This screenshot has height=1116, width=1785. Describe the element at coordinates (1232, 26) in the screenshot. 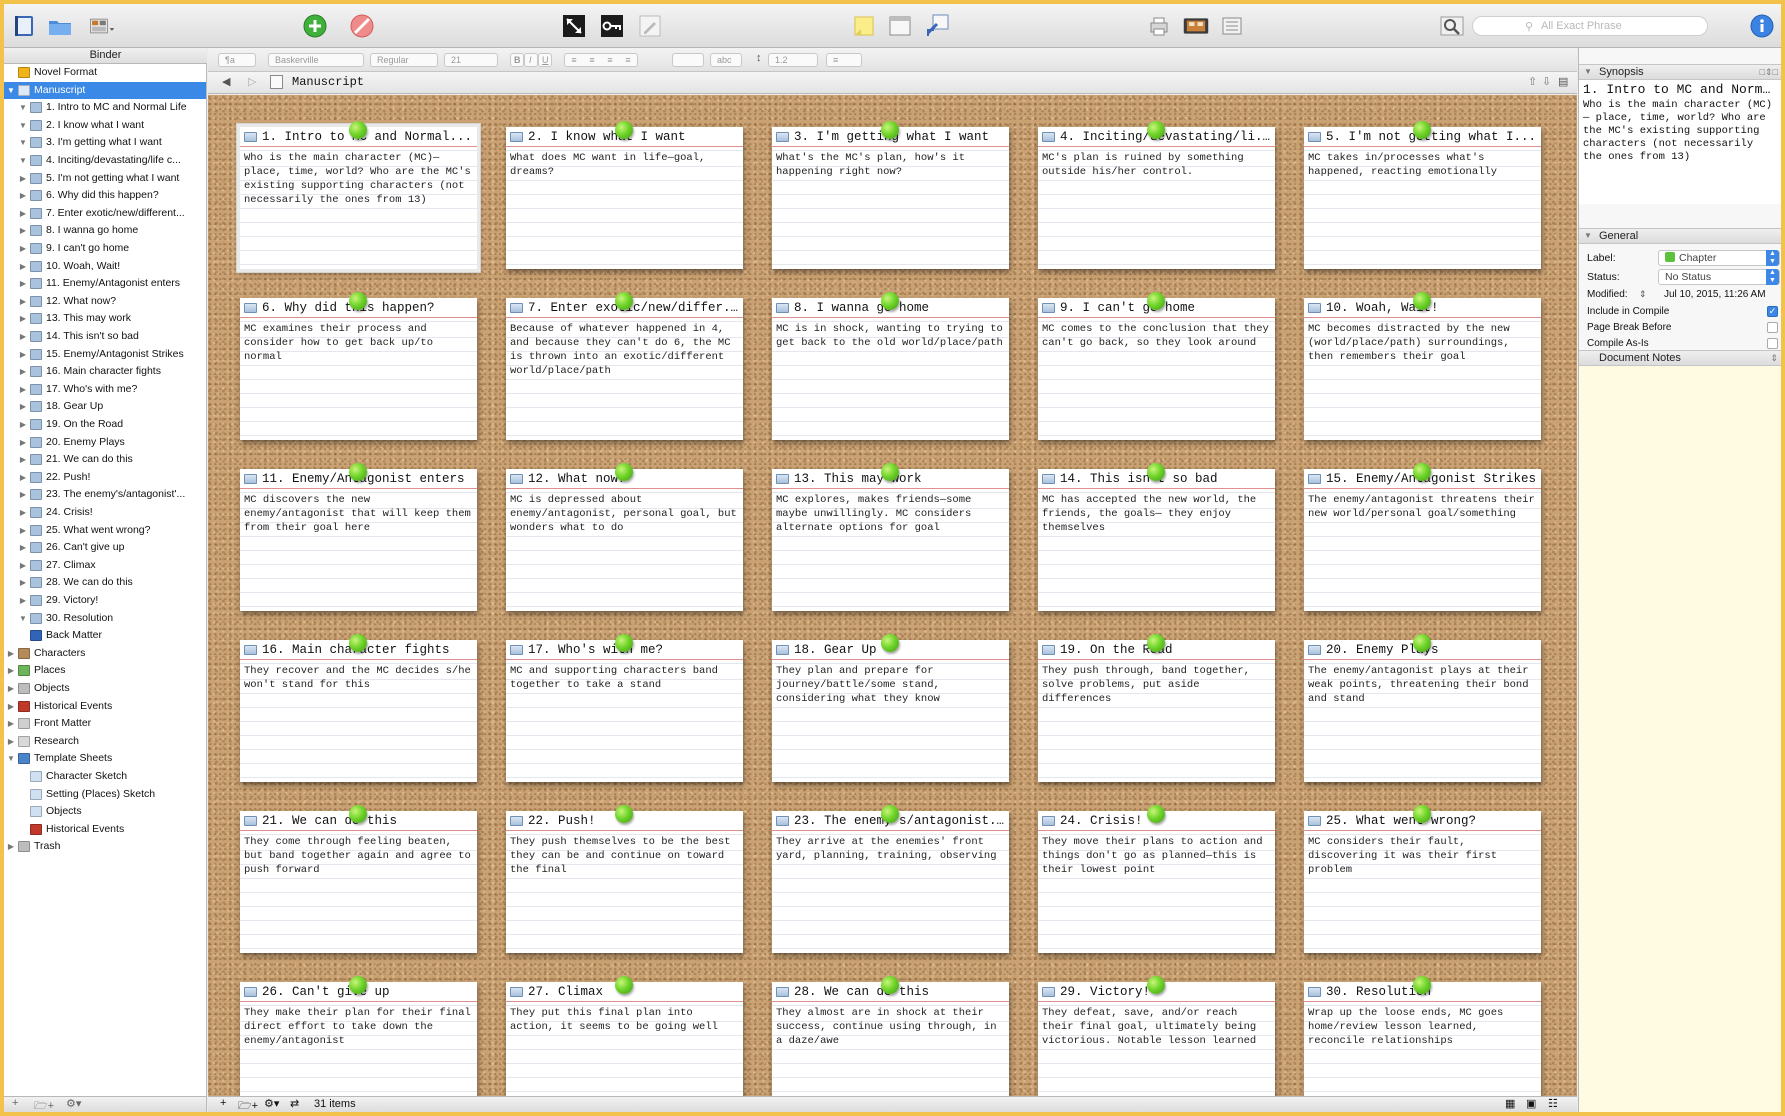

I see `outliner-view-icon` at that location.